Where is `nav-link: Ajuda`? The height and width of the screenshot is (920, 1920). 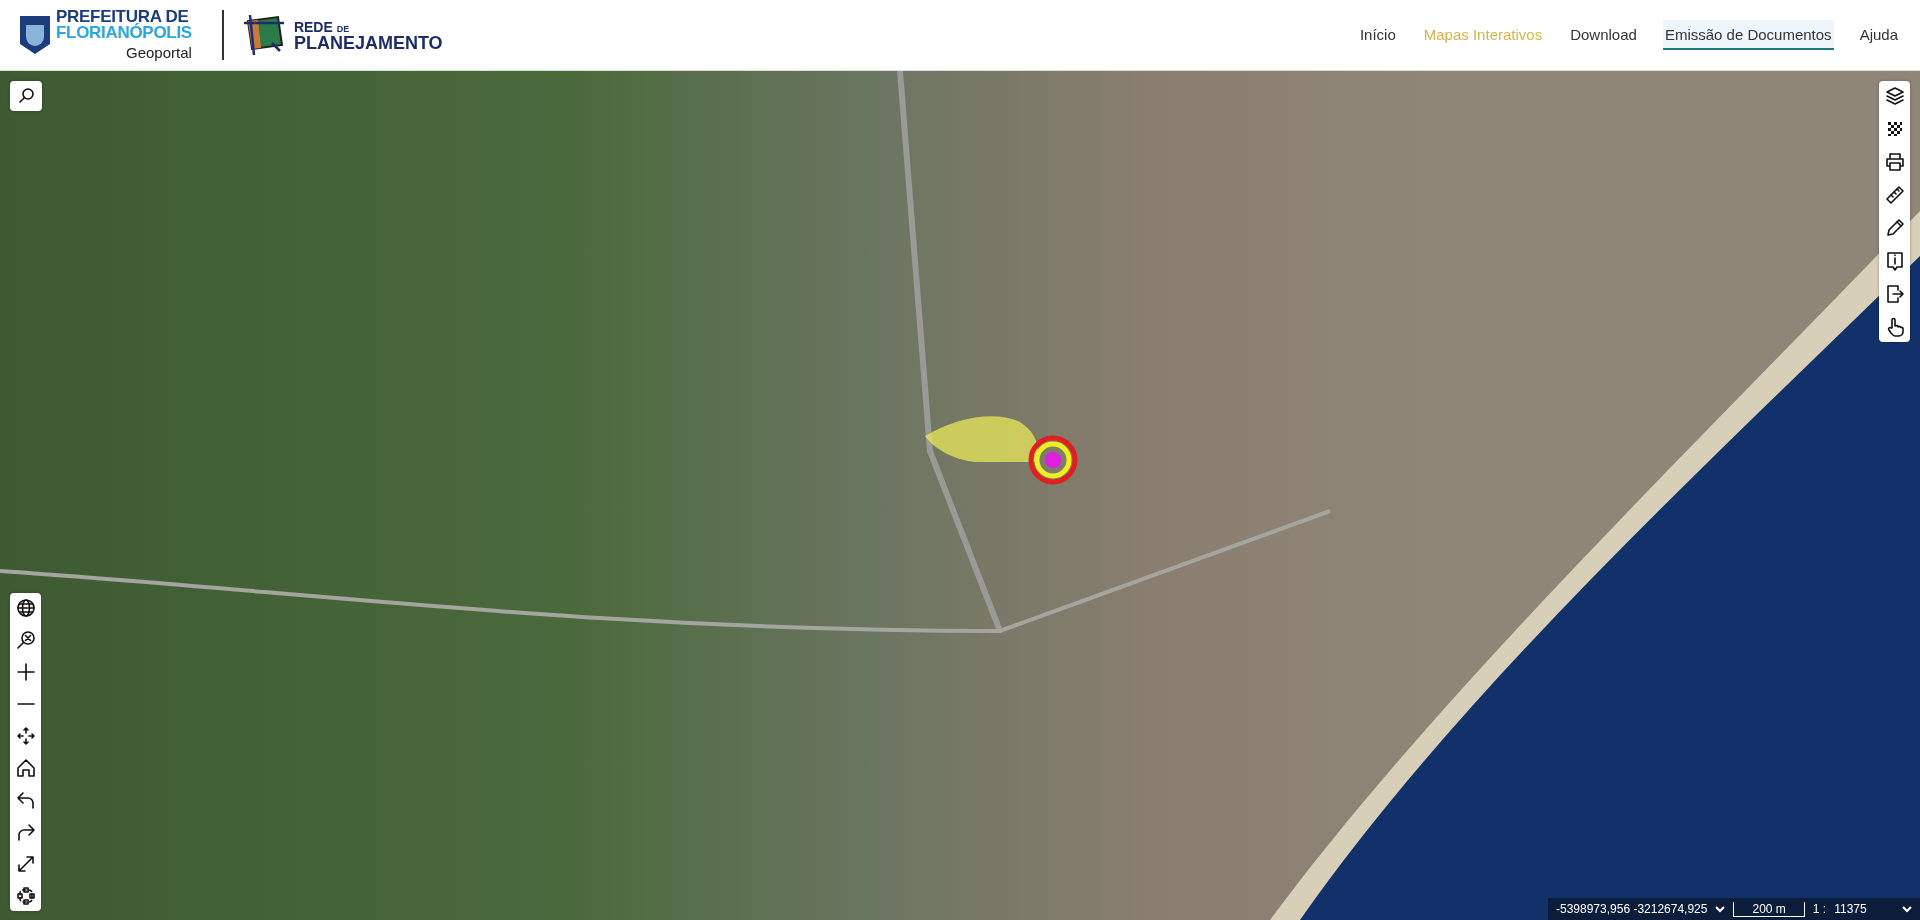 nav-link: Ajuda is located at coordinates (1878, 35).